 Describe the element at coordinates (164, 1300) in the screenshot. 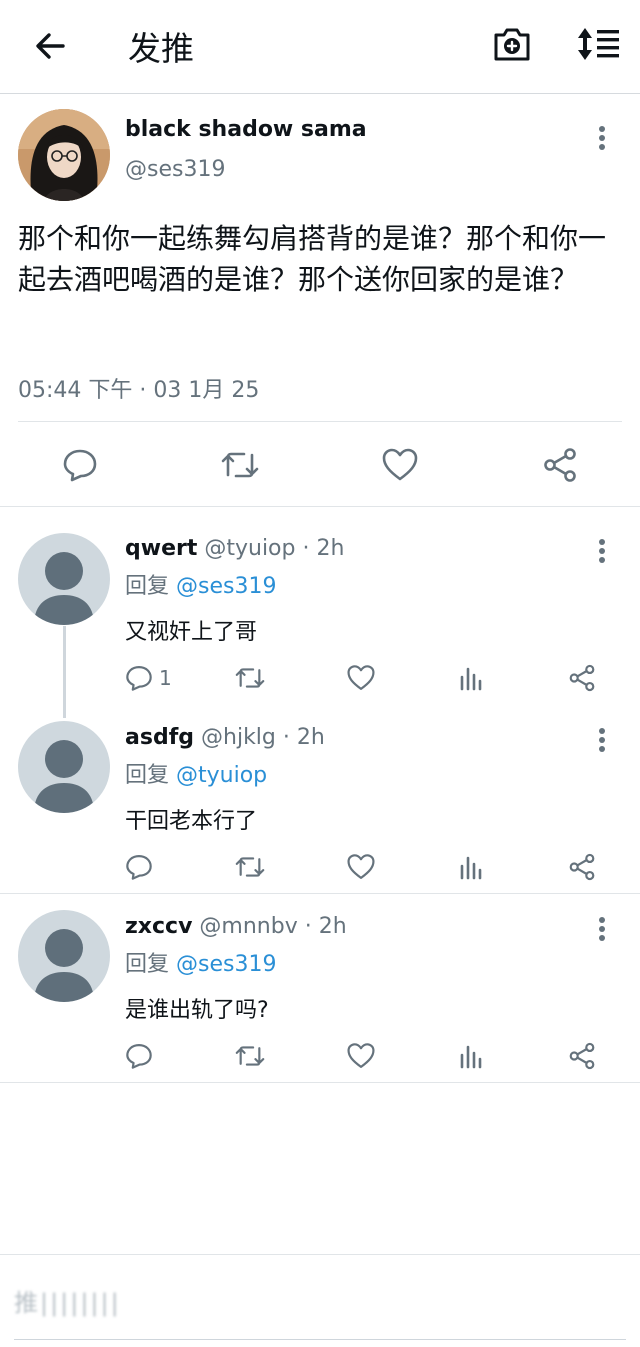

I see `reply-input: 推||||||||` at that location.